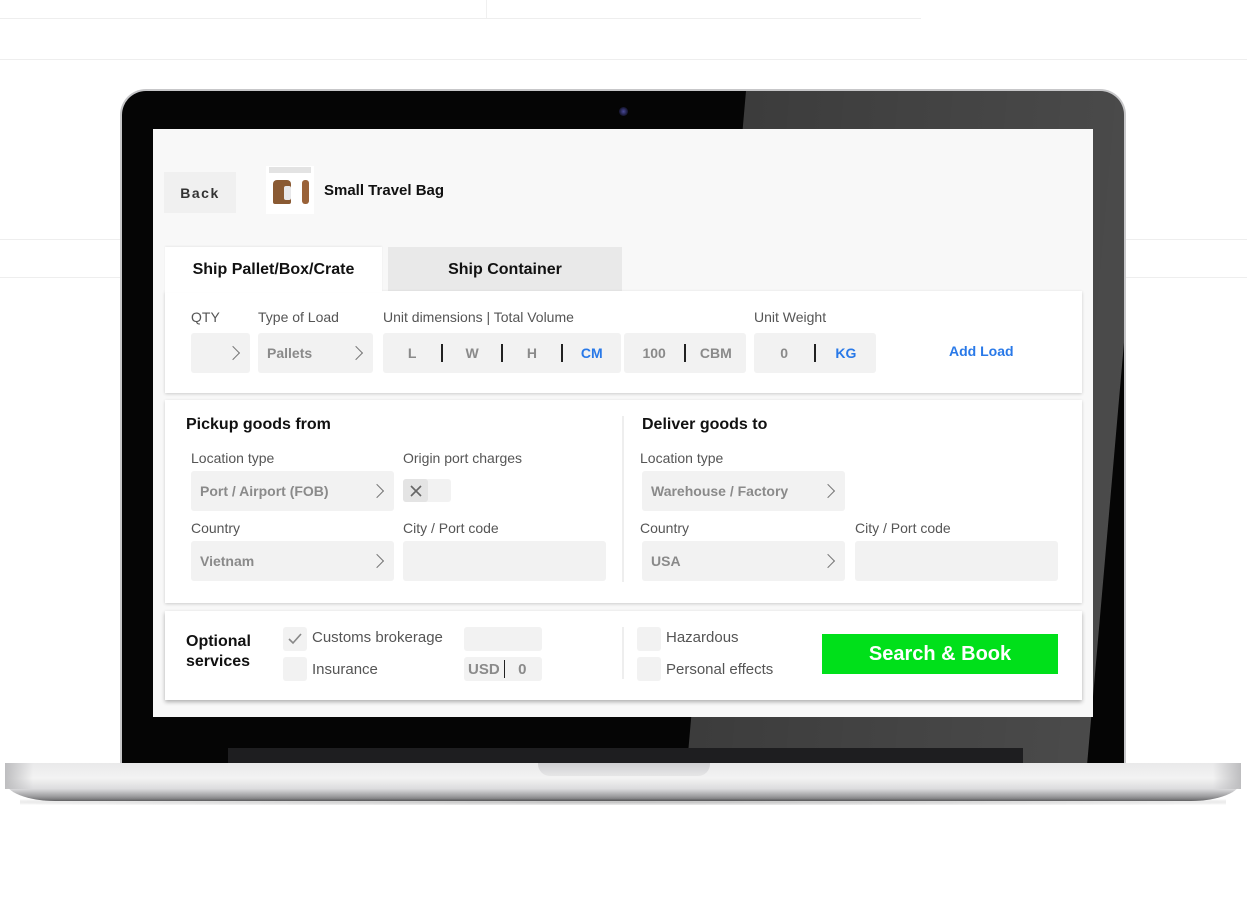 The width and height of the screenshot is (1247, 902). Describe the element at coordinates (682, 458) in the screenshot. I see `deliver-location-type-label: Location type` at that location.